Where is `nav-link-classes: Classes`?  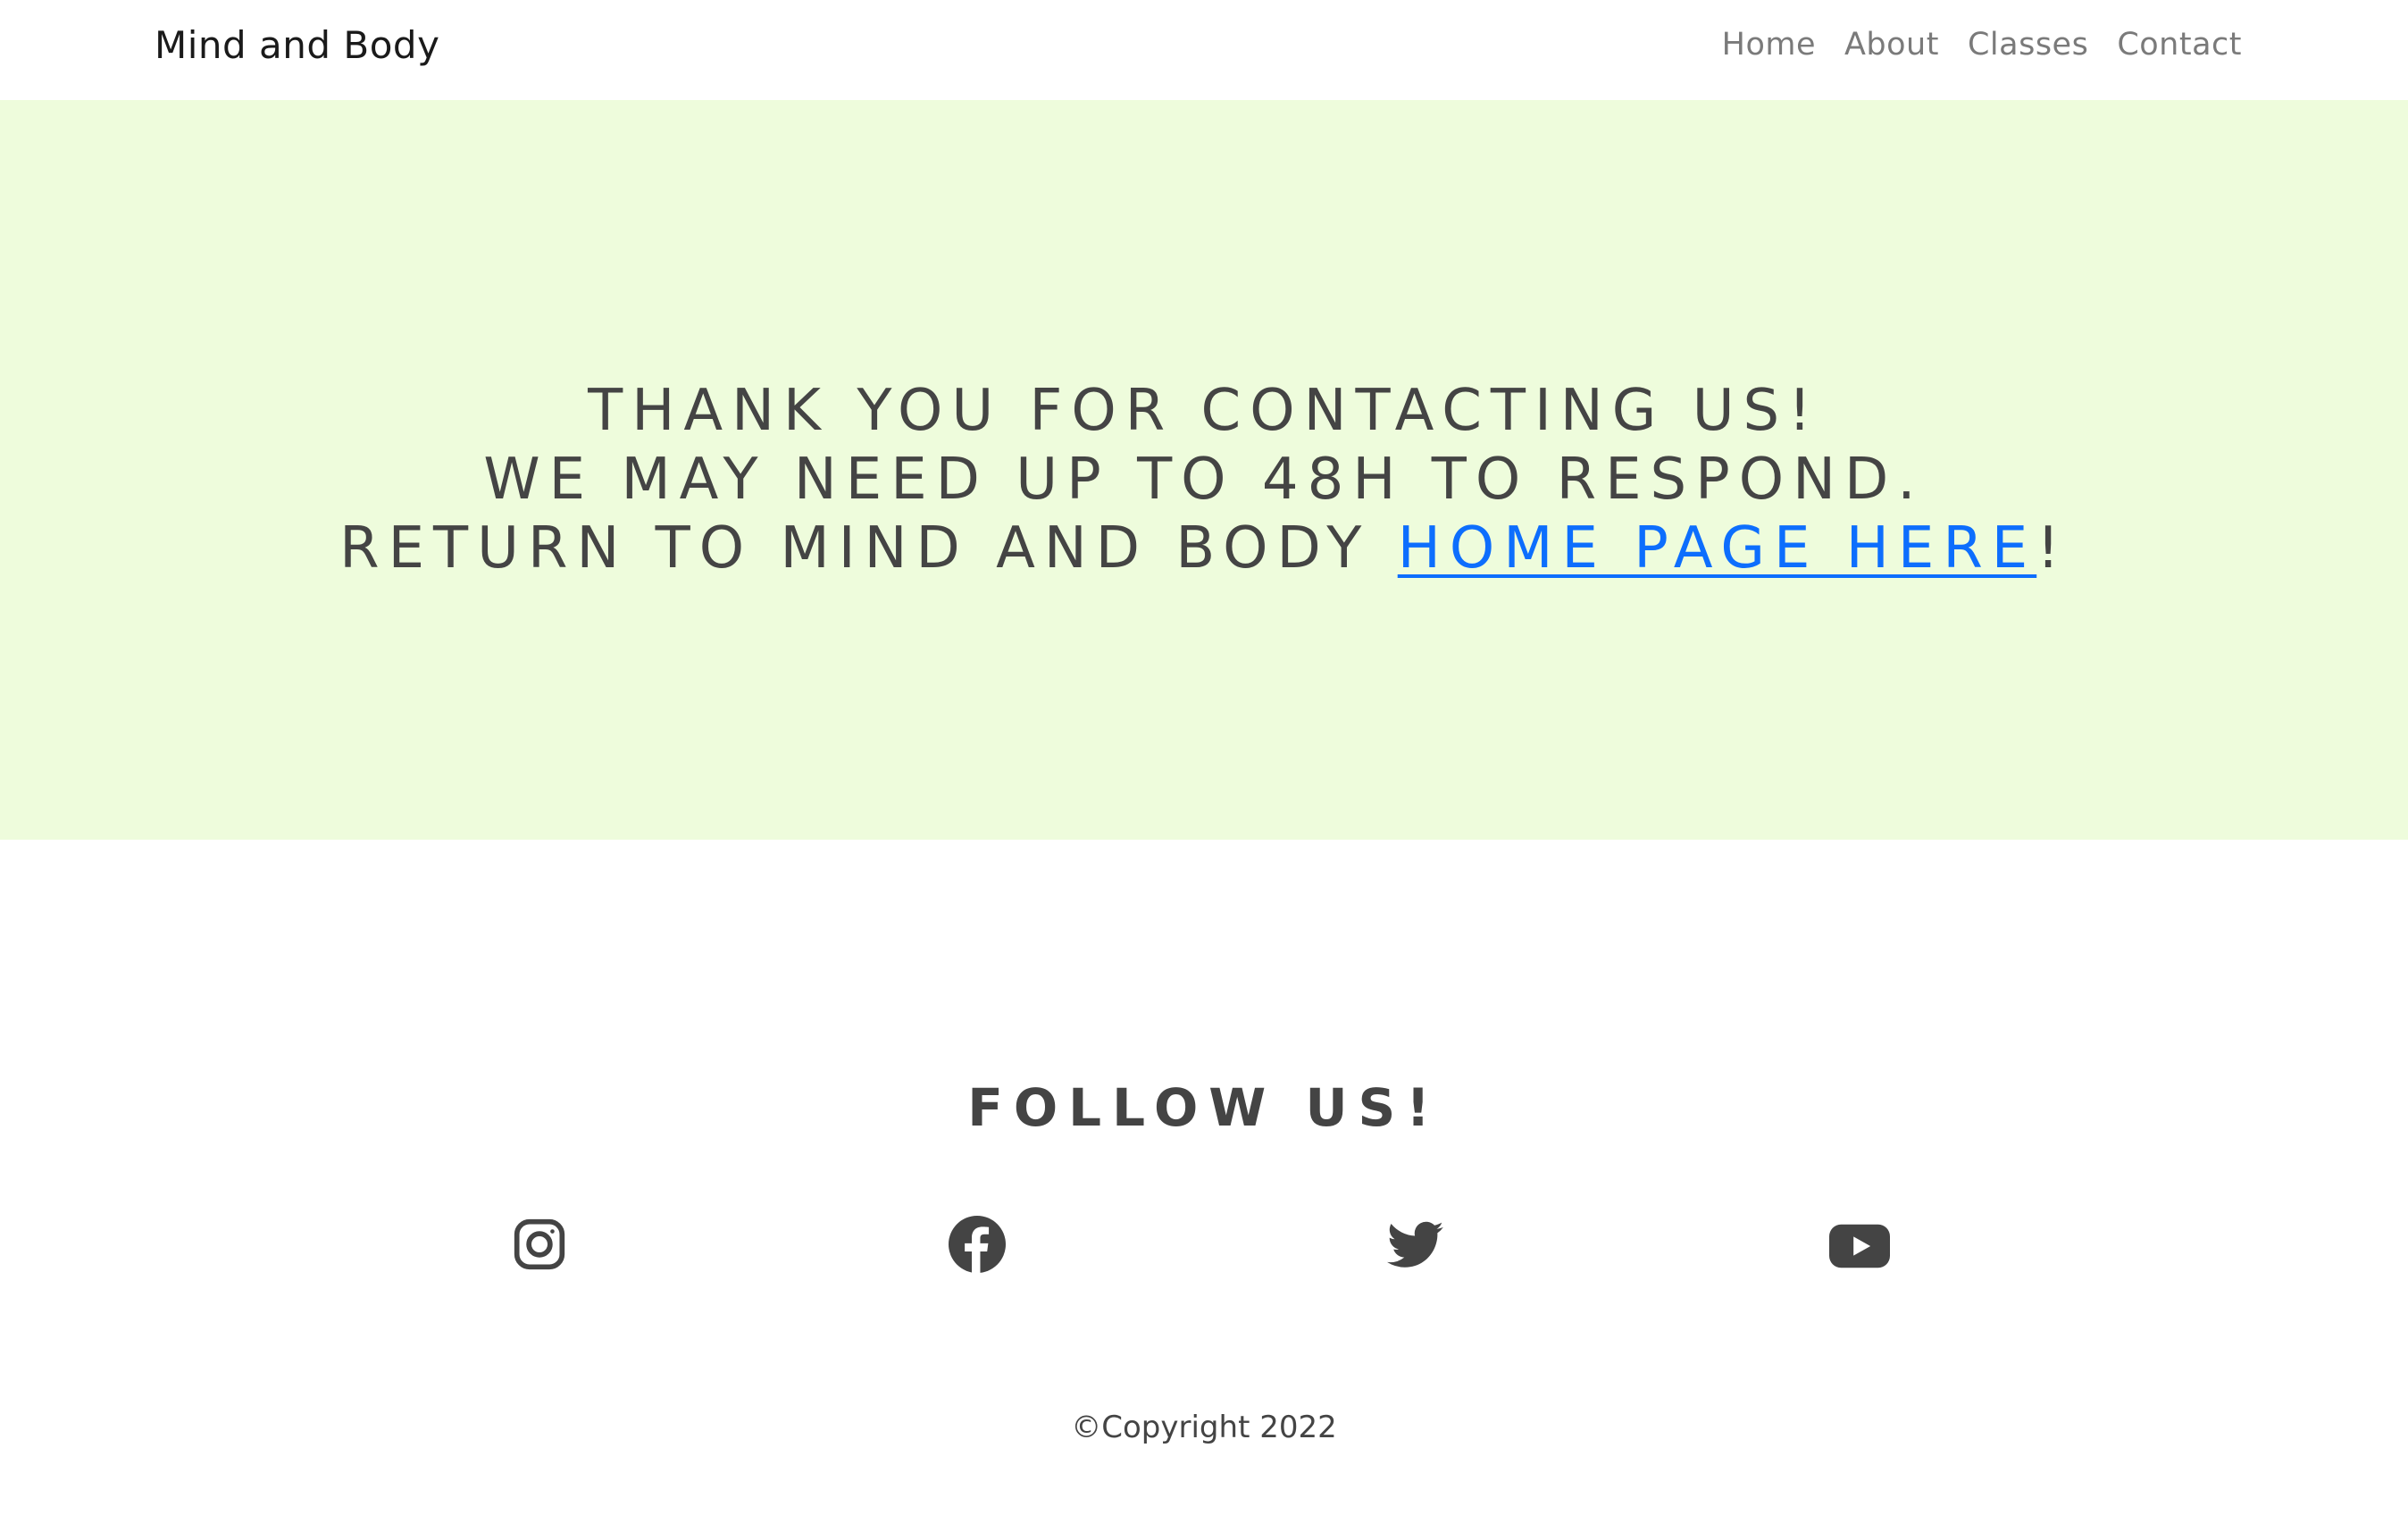
nav-link-classes: Classes is located at coordinates (2028, 45).